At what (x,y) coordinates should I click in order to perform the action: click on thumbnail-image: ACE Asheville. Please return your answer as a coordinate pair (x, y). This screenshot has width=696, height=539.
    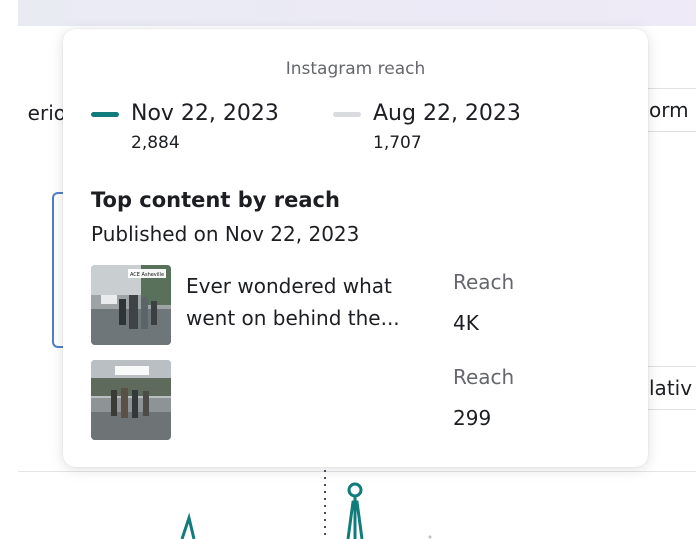
    Looking at the image, I should click on (131, 305).